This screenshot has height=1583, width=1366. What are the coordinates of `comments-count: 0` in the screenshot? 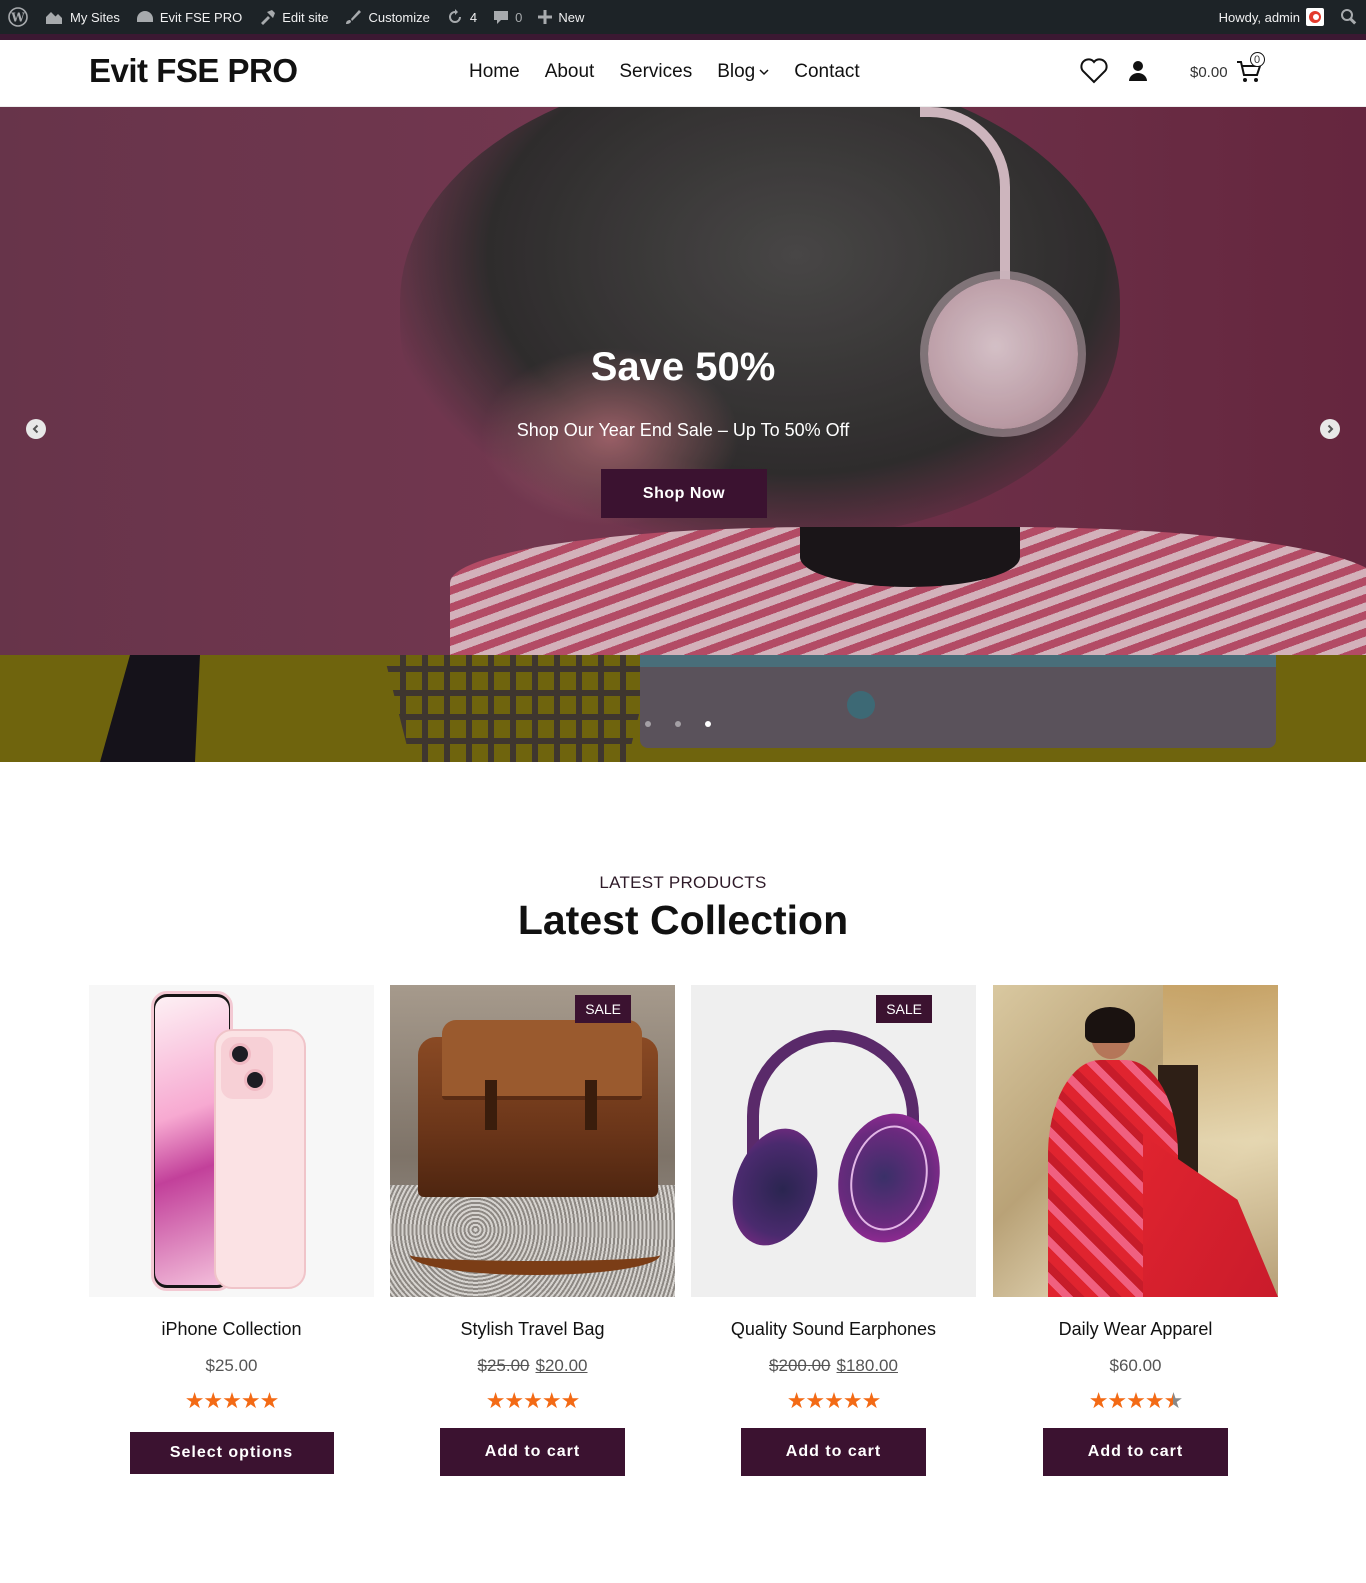 It's located at (519, 17).